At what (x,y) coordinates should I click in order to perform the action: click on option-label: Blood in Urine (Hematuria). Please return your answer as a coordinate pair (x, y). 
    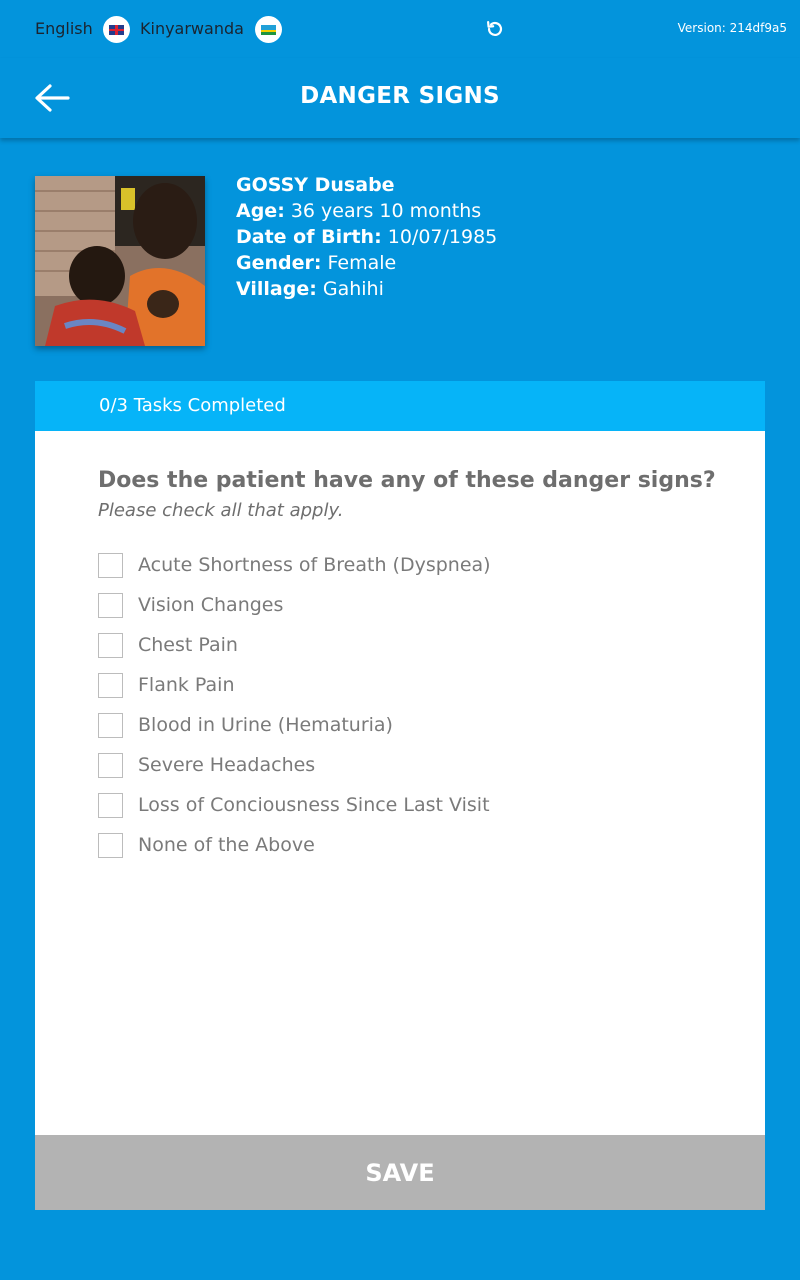
    Looking at the image, I should click on (265, 725).